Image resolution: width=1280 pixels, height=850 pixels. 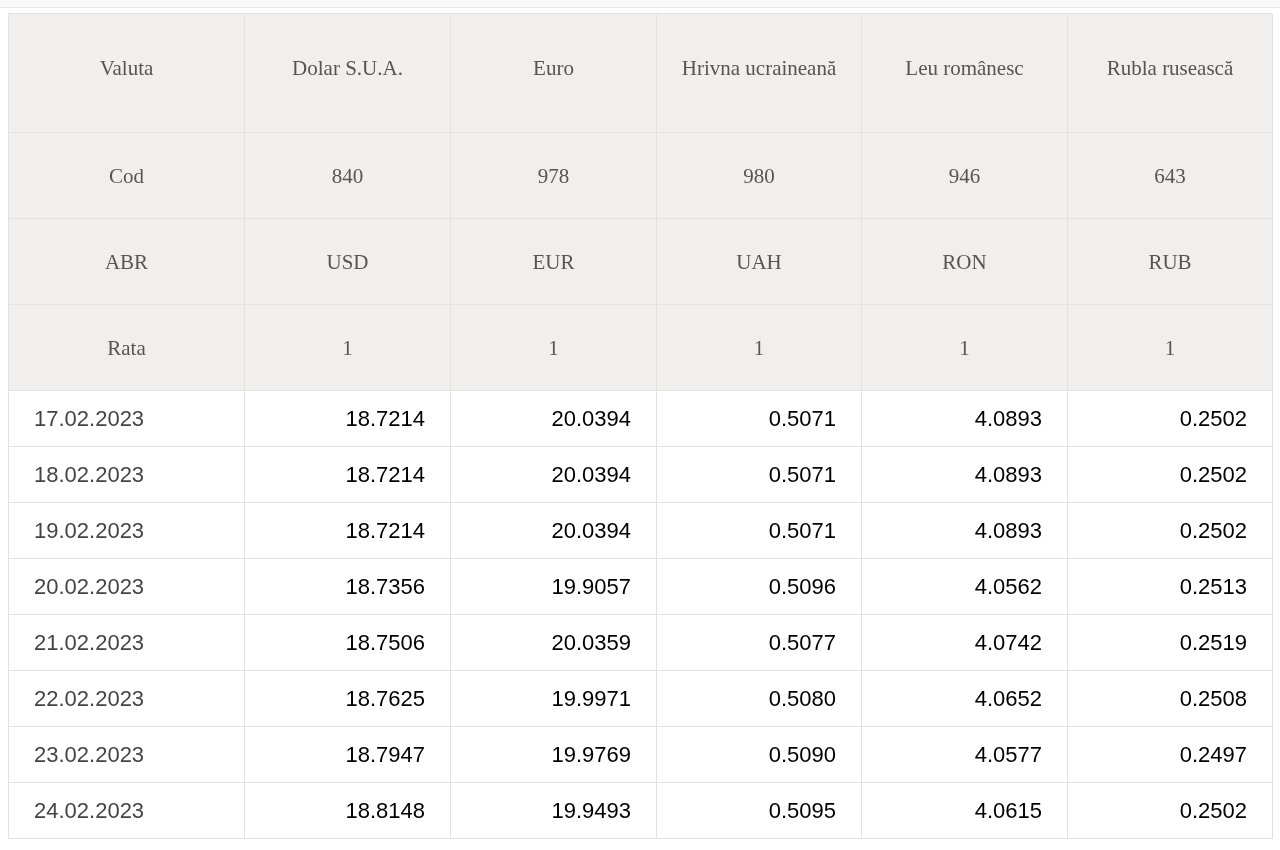 What do you see at coordinates (554, 73) in the screenshot?
I see `header-cell: Euro` at bounding box center [554, 73].